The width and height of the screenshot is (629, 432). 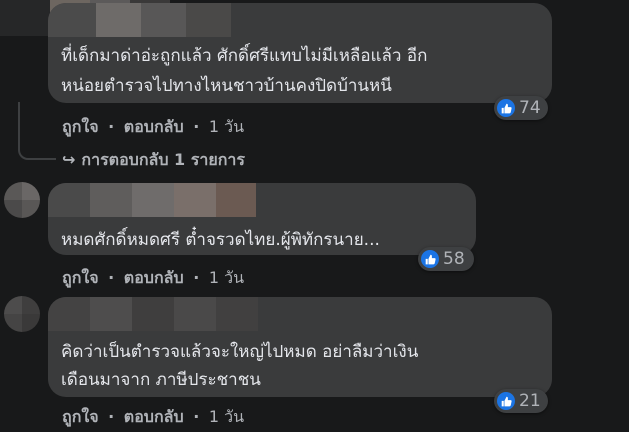 What do you see at coordinates (530, 401) in the screenshot?
I see `reaction-count: 21` at bounding box center [530, 401].